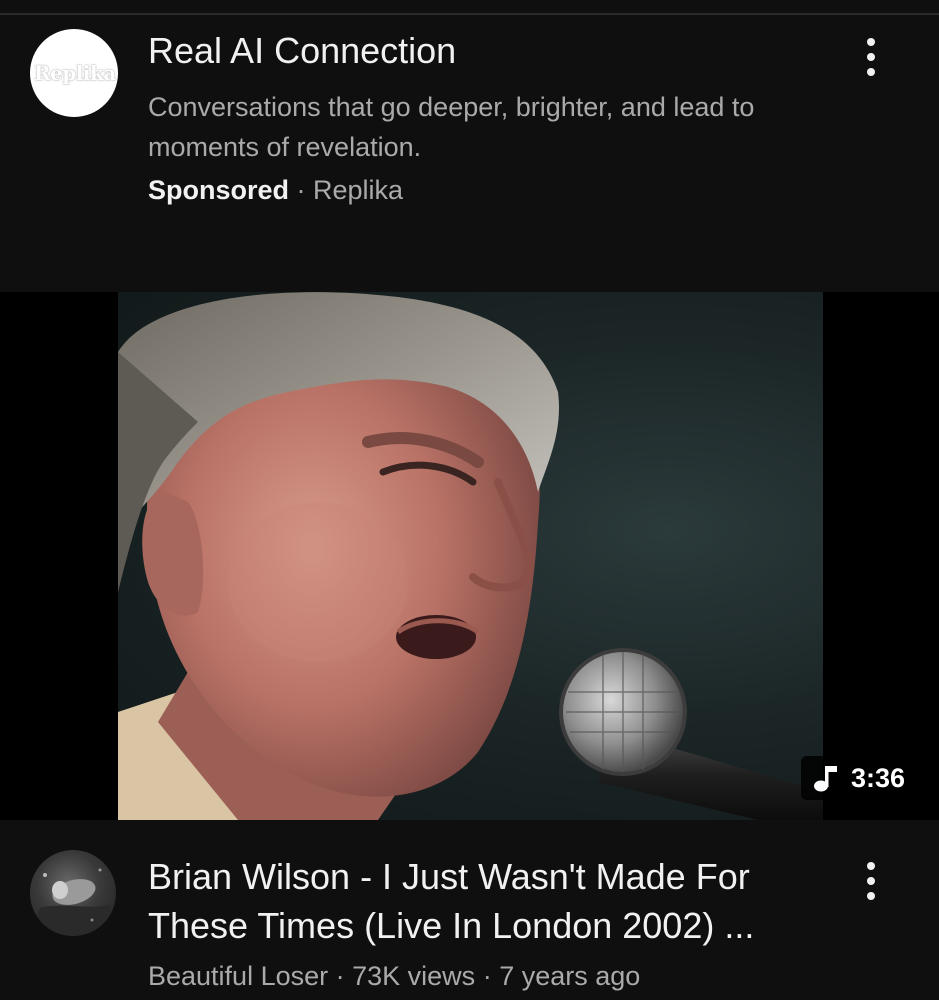 The image size is (939, 1000). I want to click on ad-title: Real AI Connection, so click(302, 51).